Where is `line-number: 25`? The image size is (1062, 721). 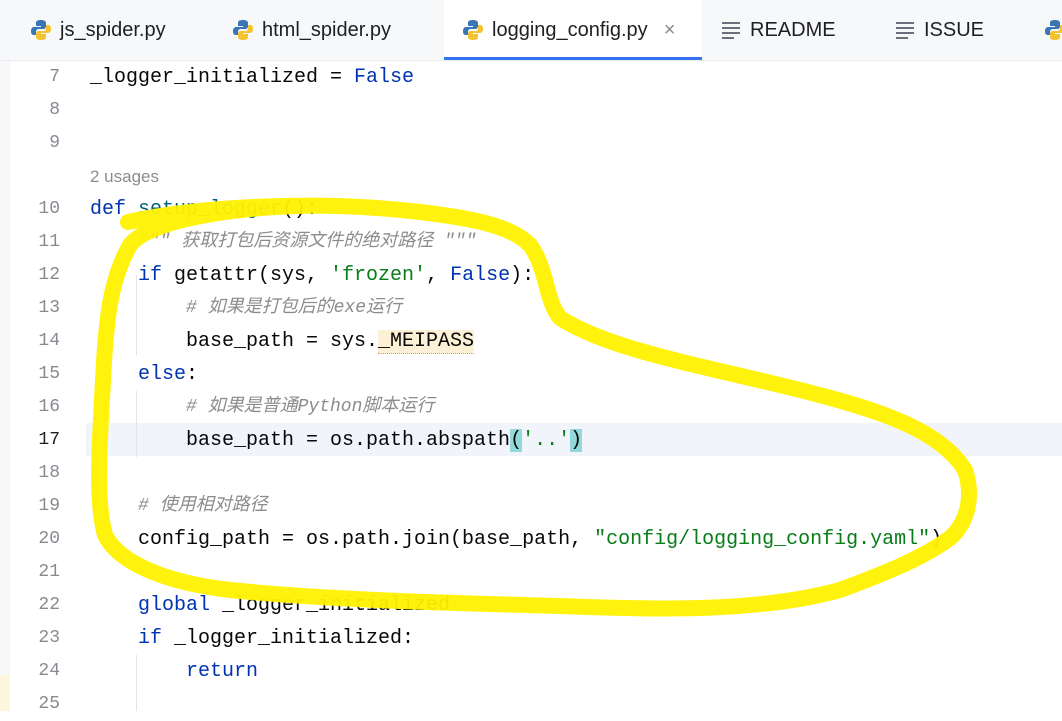 line-number: 25 is located at coordinates (49, 704).